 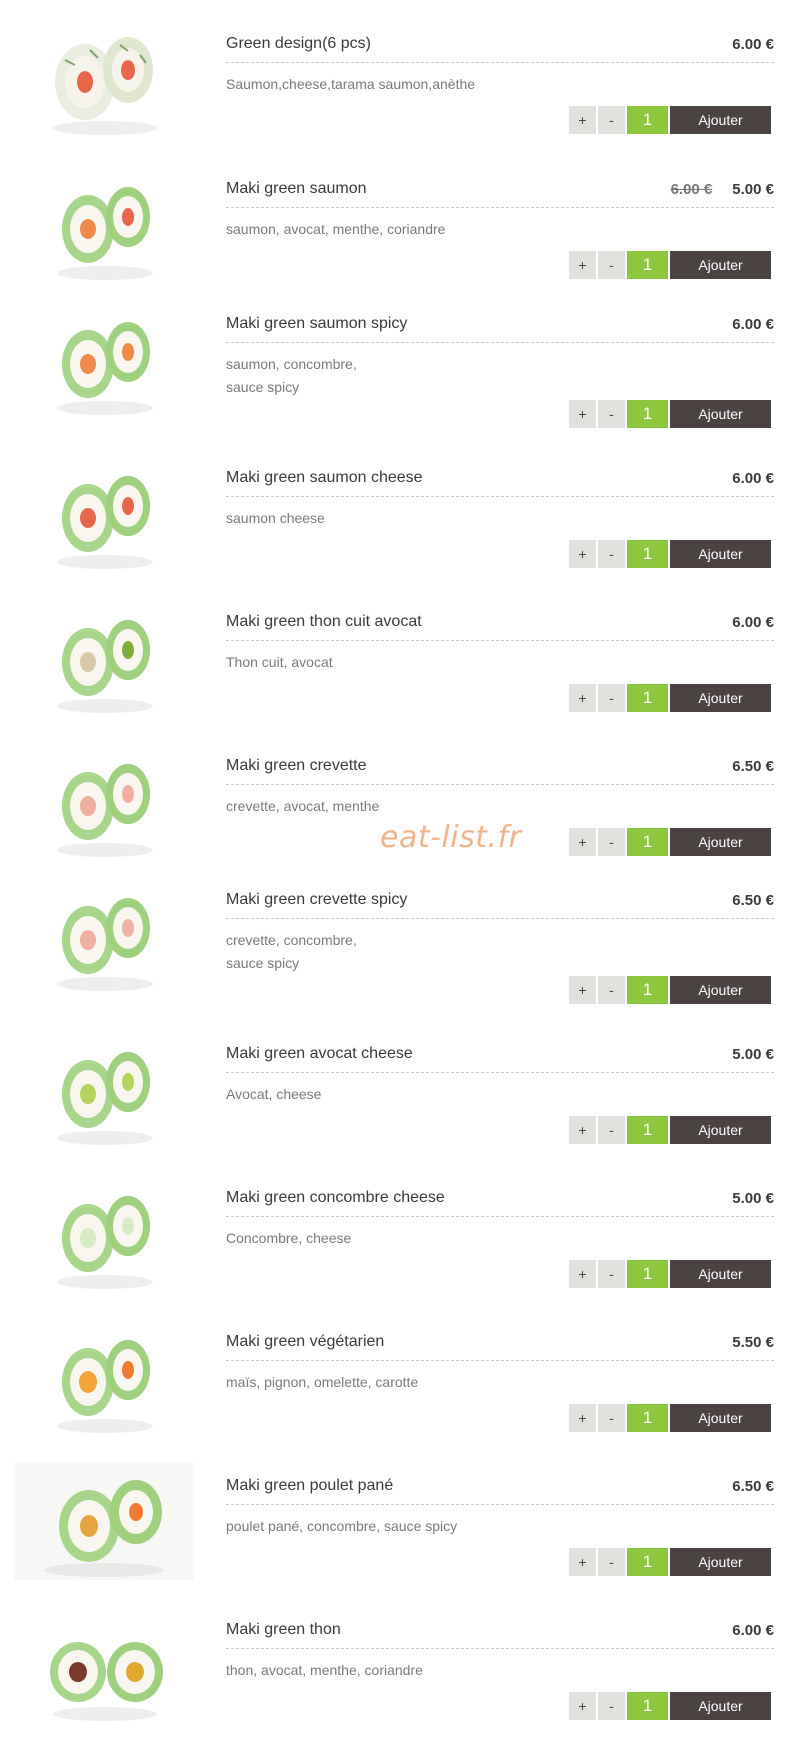 What do you see at coordinates (274, 1094) in the screenshot?
I see `description-line: Avocat, cheese` at bounding box center [274, 1094].